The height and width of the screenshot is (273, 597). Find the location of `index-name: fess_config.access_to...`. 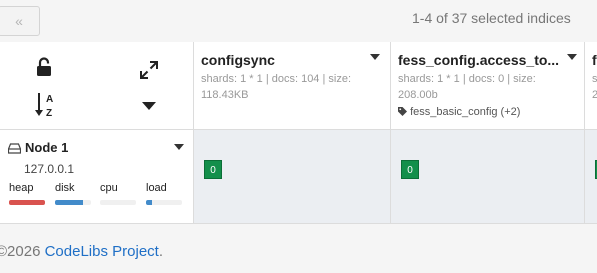

index-name: fess_config.access_to... is located at coordinates (478, 60).